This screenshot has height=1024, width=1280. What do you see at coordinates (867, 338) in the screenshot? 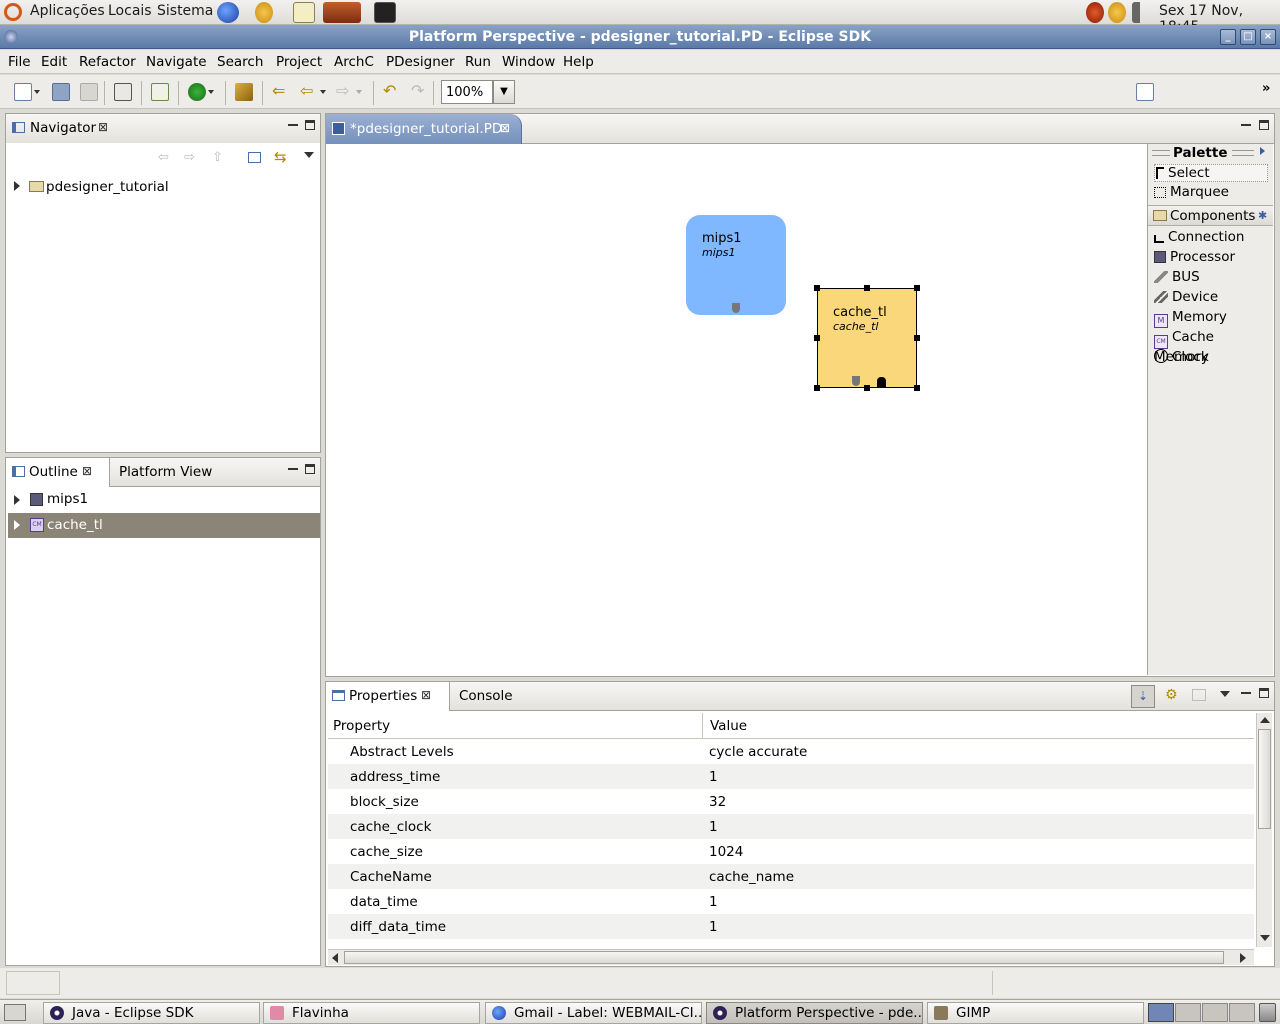
I see `cache-tl-memory-node: cache_tl cache_tl` at bounding box center [867, 338].